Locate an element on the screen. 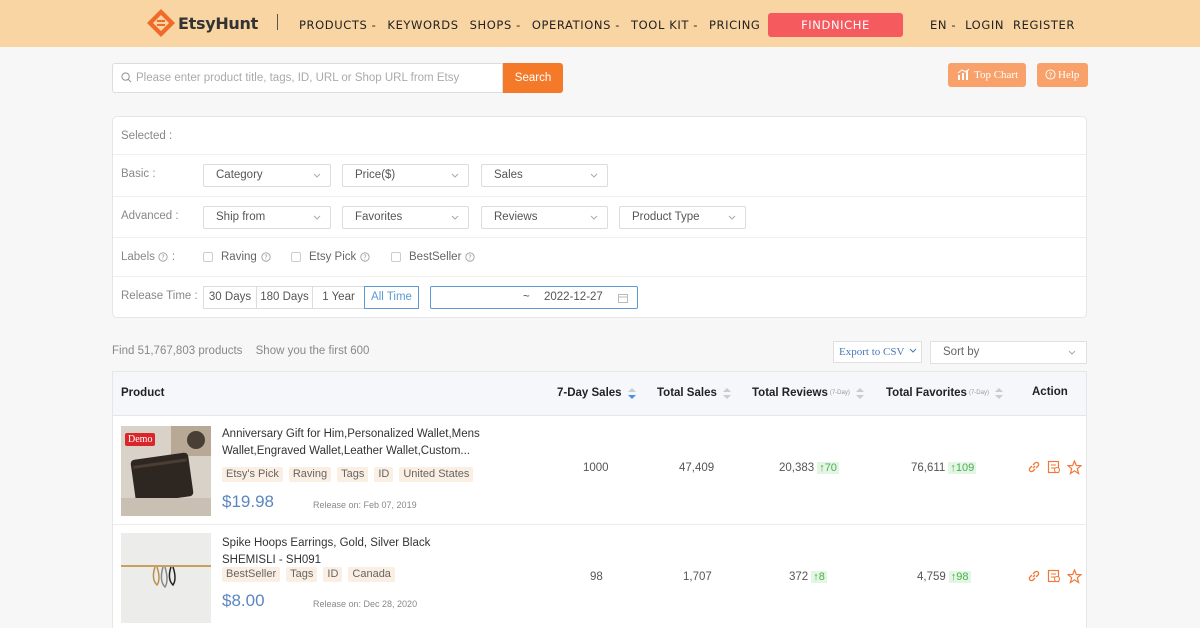  export-csv-label: Export to CSV is located at coordinates (872, 352).